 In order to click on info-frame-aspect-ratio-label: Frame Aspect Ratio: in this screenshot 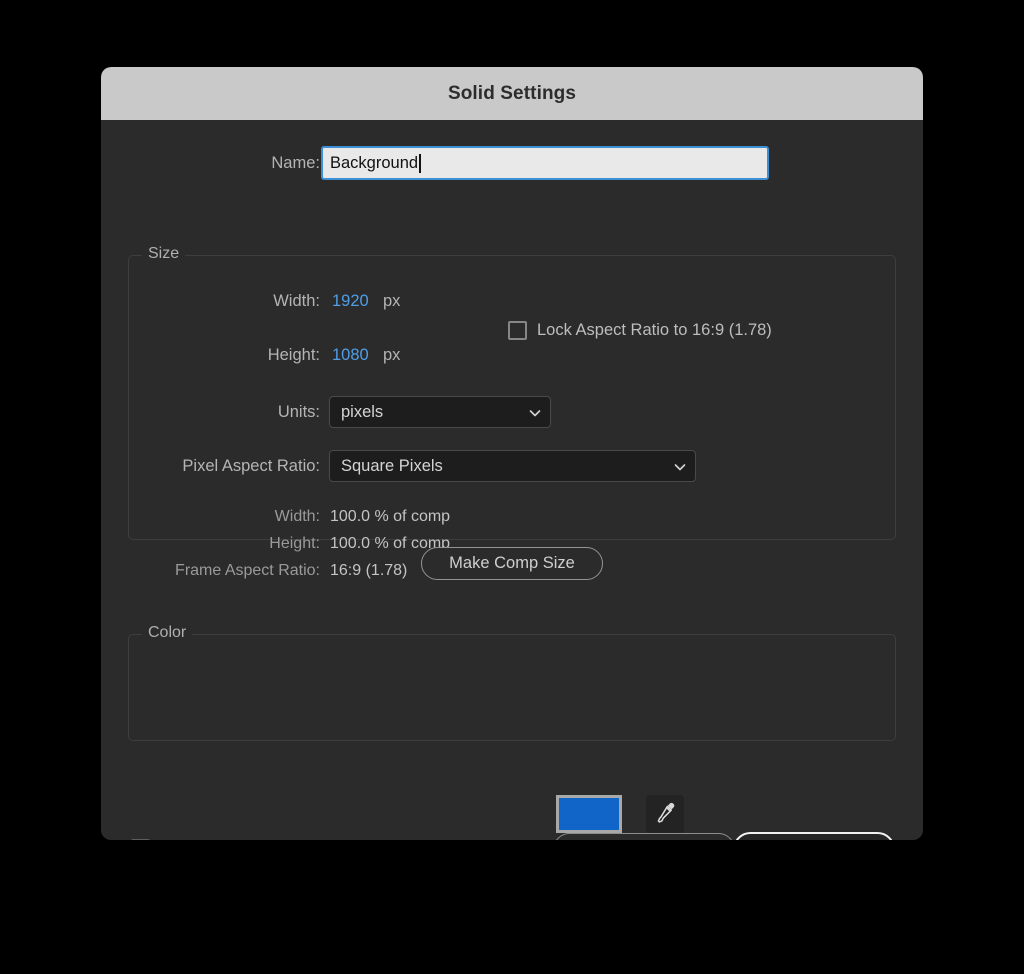, I will do `click(247, 570)`.